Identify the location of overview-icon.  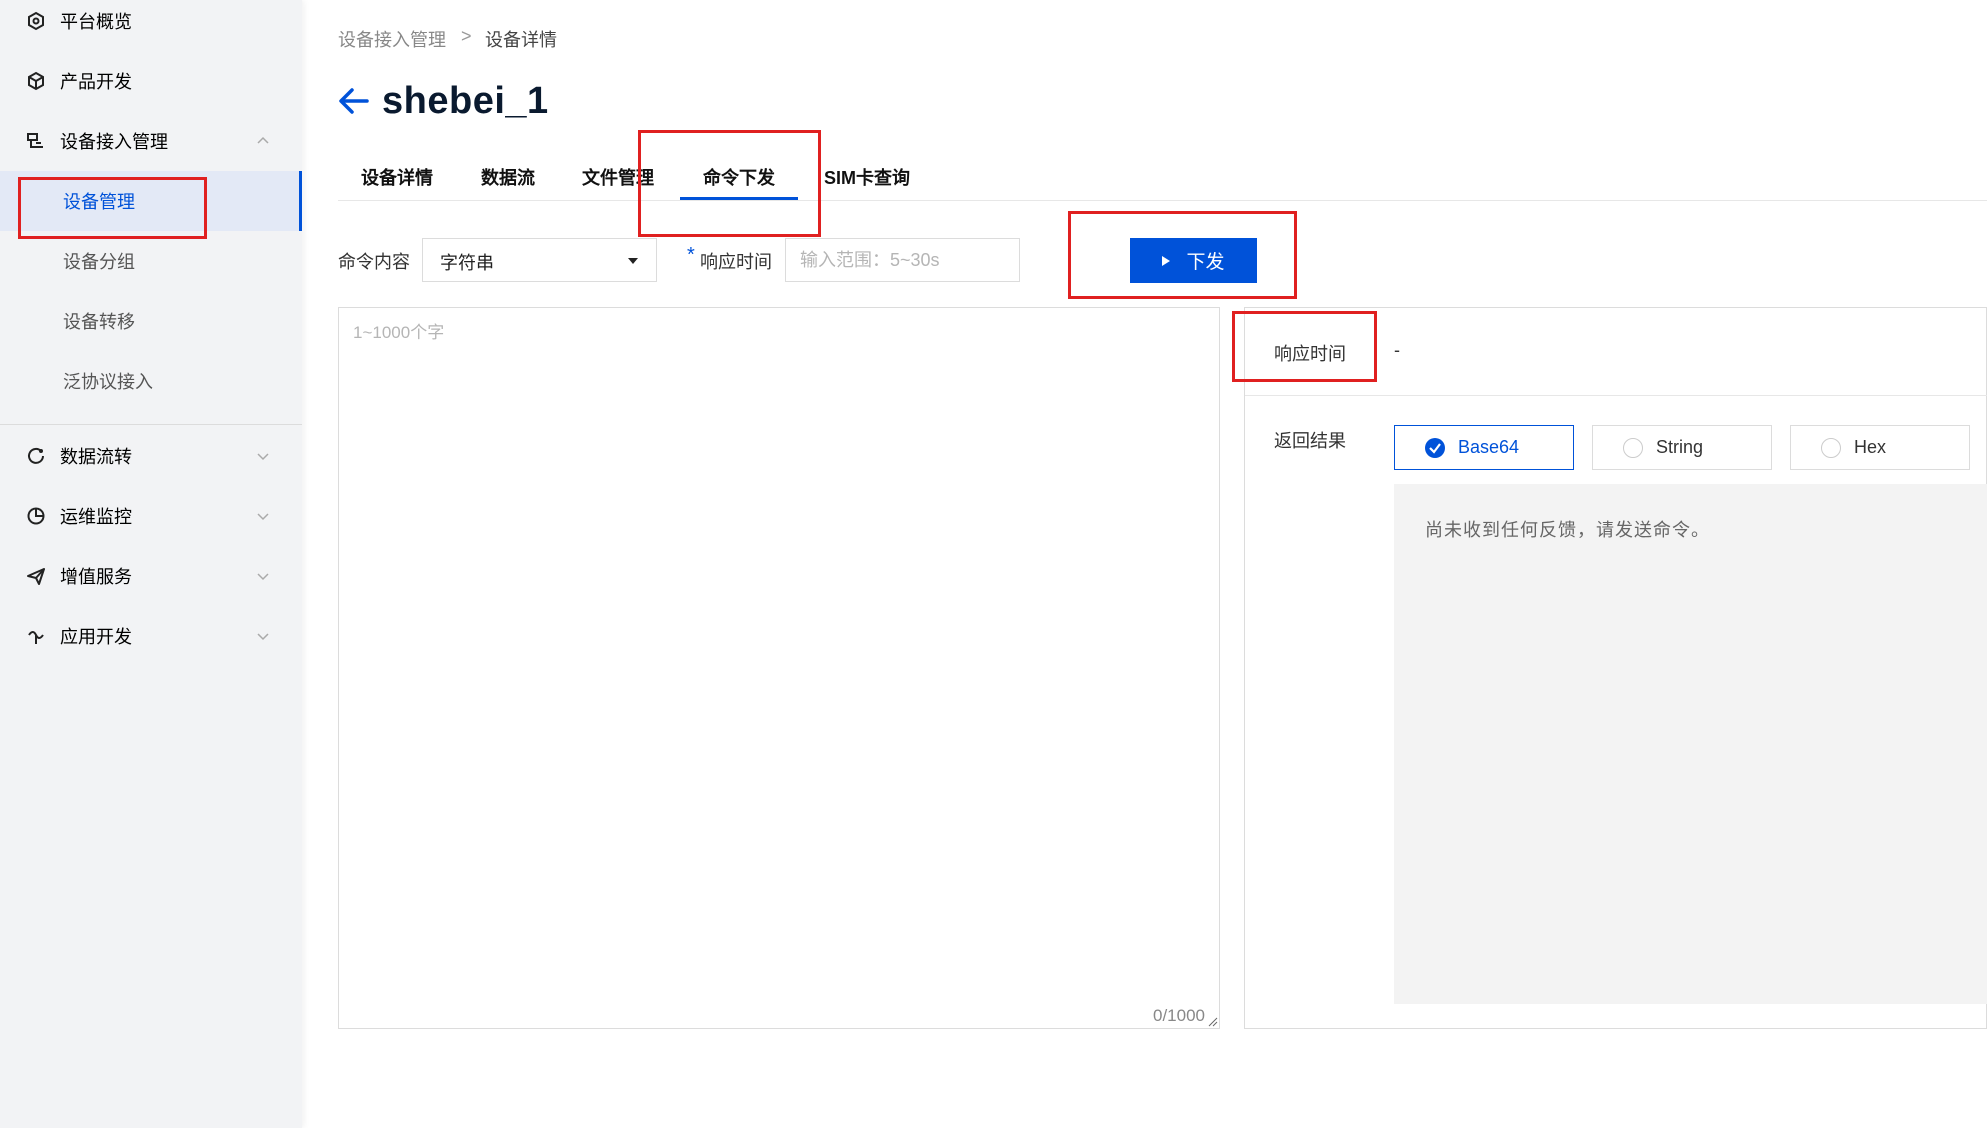
(36, 21).